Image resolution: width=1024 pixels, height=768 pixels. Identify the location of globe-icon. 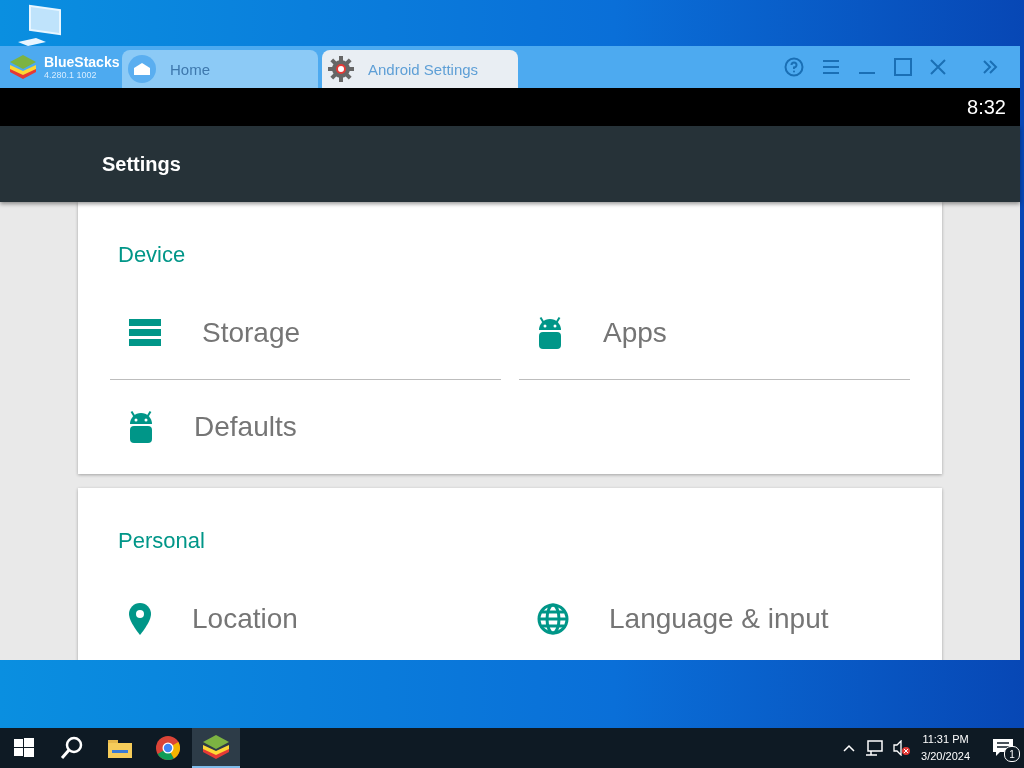
(553, 619).